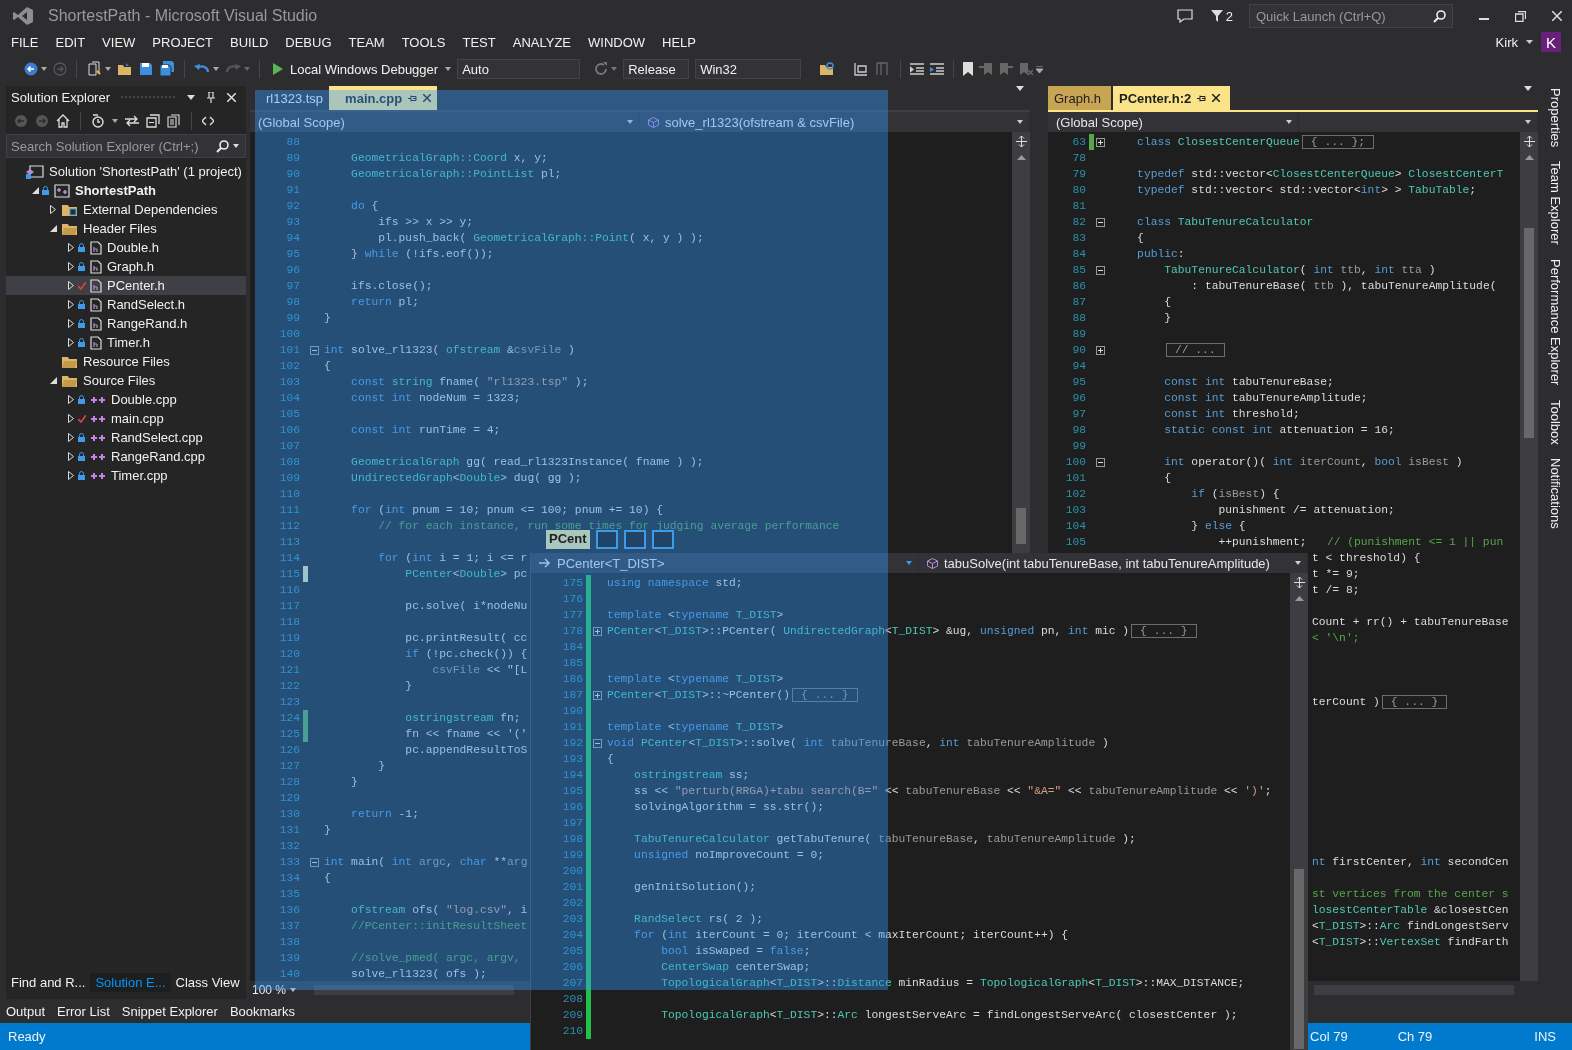  Describe the element at coordinates (289, 894) in the screenshot. I see `line-number: 135` at that location.